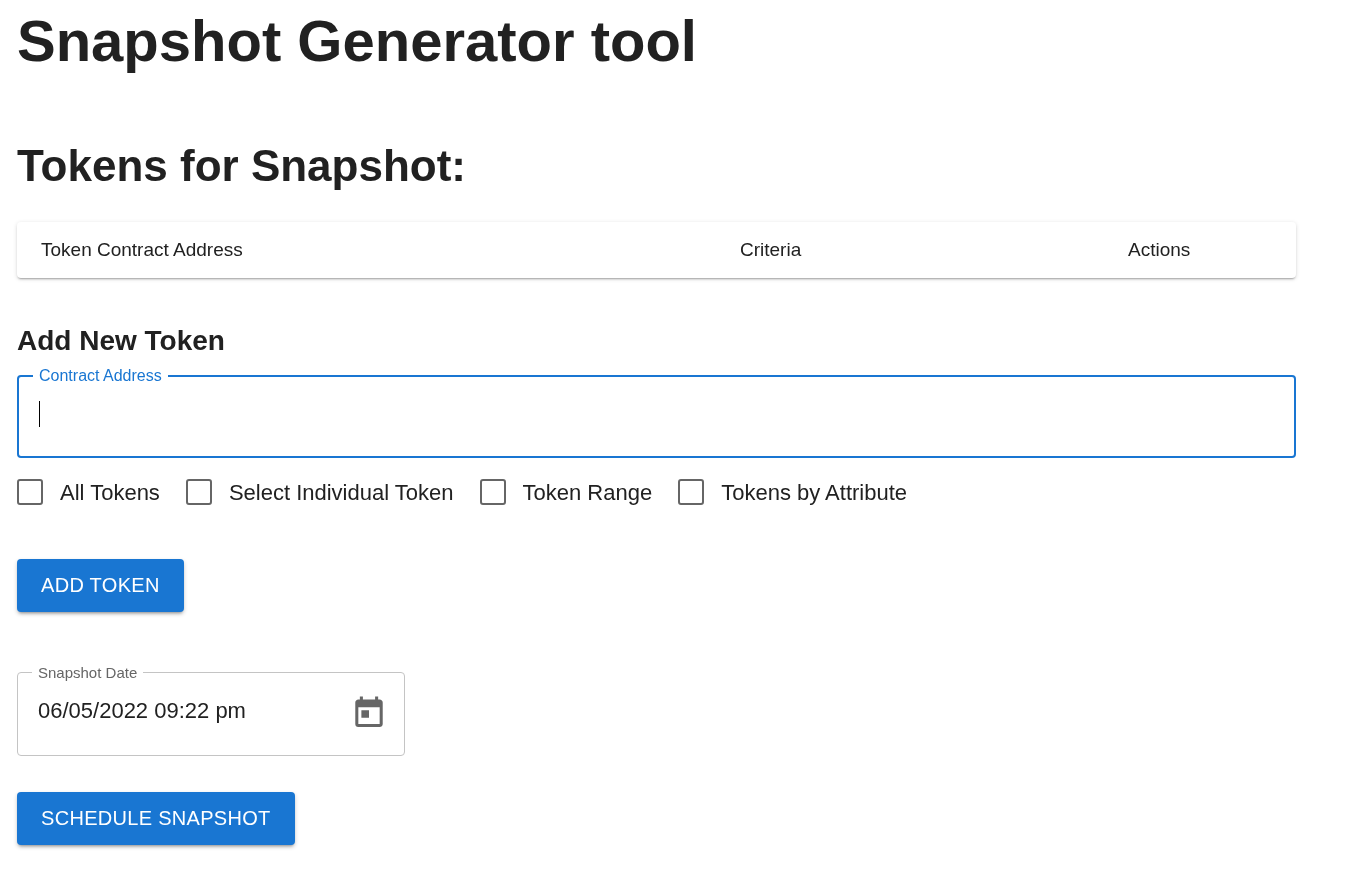  Describe the element at coordinates (156, 818) in the screenshot. I see `schedule-snapshot-button: SCHEDULE SNAPSHOT` at that location.